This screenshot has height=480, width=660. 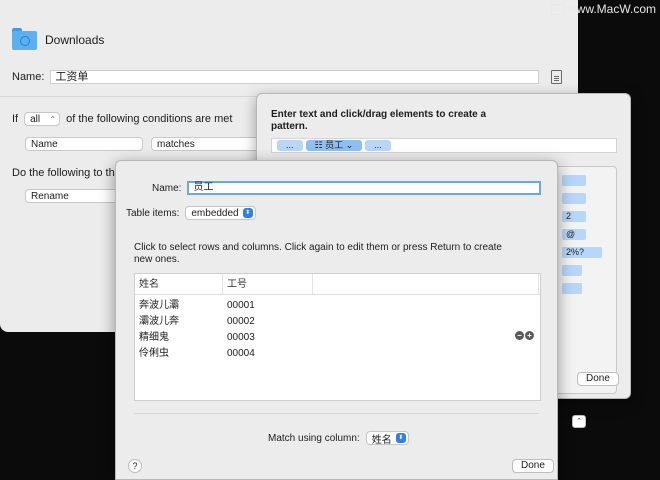 I want to click on rule-name-row: Name: 工资单, so click(x=287, y=77).